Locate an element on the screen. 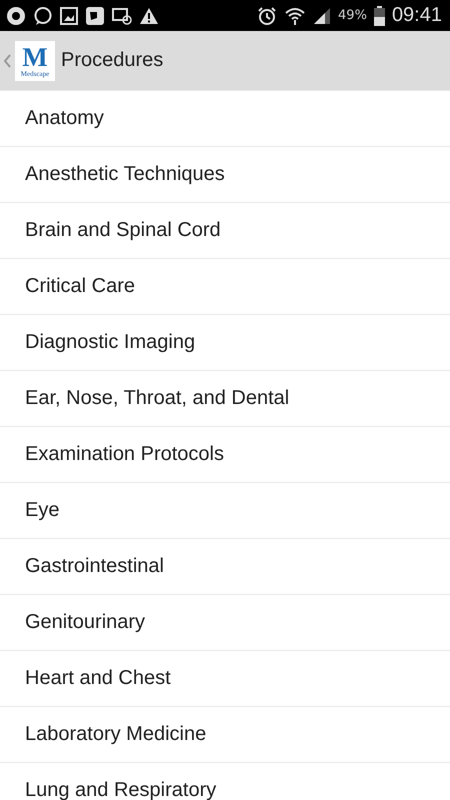 This screenshot has height=800, width=450. warning-icon is located at coordinates (149, 15).